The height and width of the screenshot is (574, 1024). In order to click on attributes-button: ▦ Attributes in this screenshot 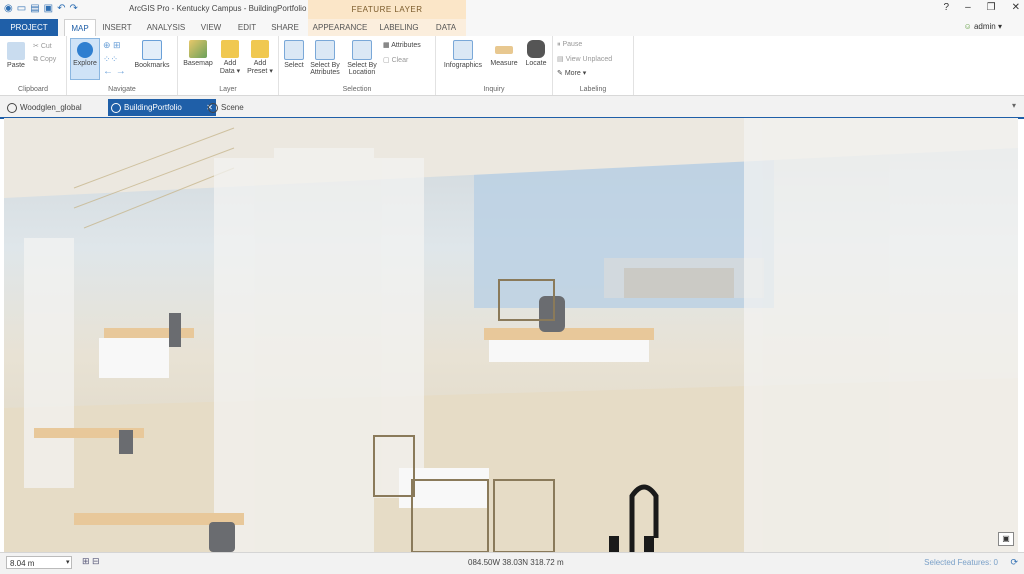, I will do `click(402, 45)`.